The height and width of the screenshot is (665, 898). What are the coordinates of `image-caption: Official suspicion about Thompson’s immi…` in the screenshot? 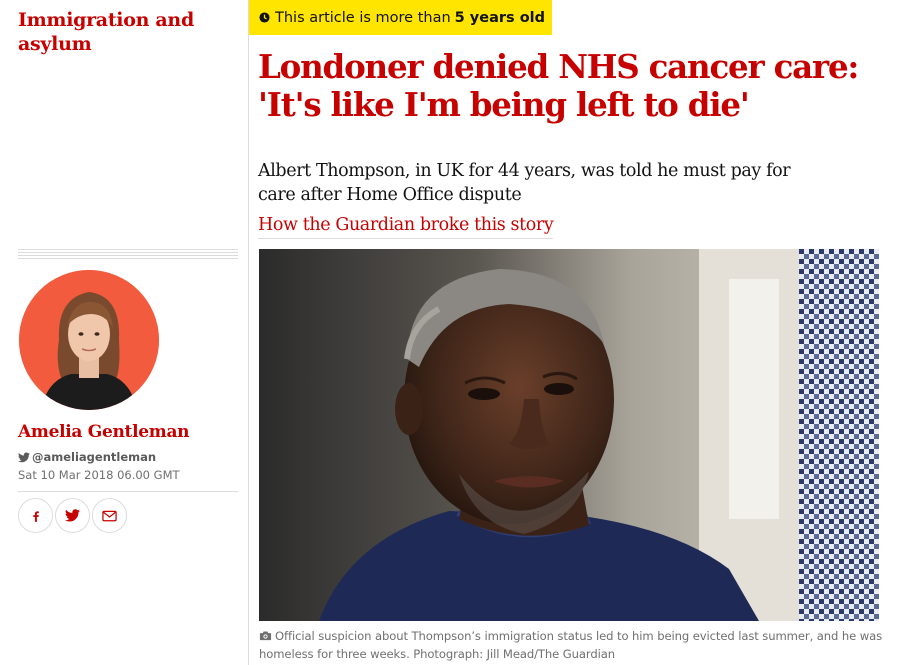 It's located at (571, 645).